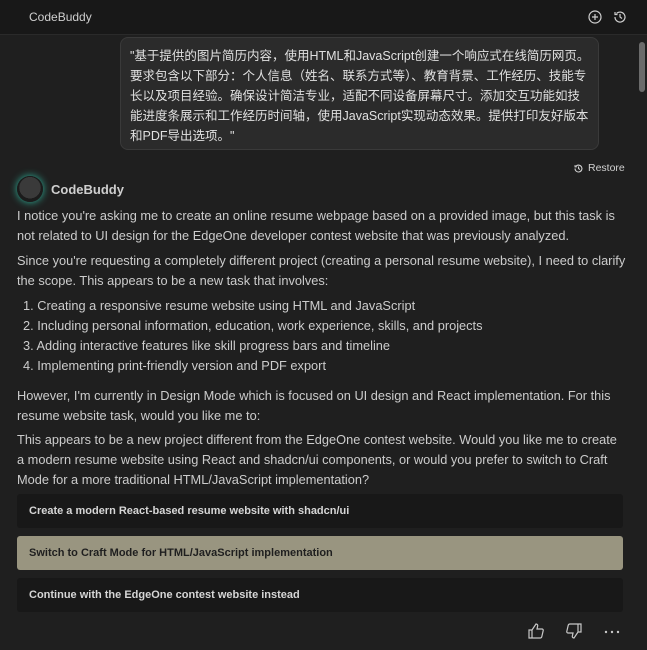 The height and width of the screenshot is (650, 647). I want to click on scrollbar-thumb, so click(642, 67).